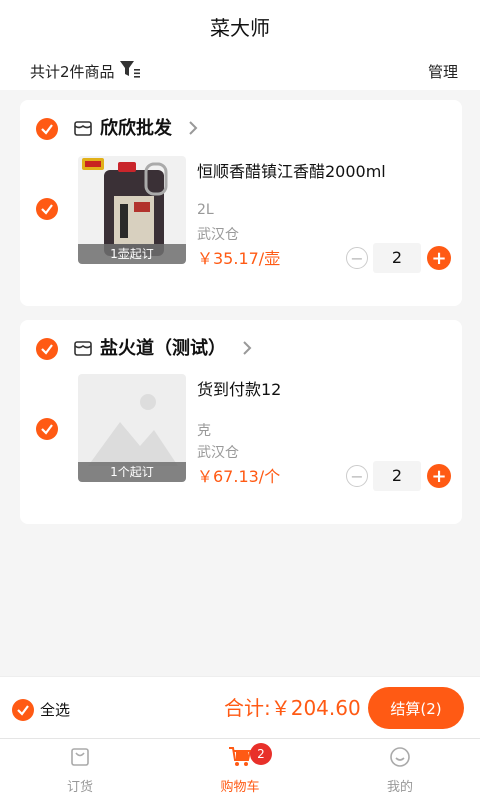  I want to click on product-spec: 2L, so click(205, 210).